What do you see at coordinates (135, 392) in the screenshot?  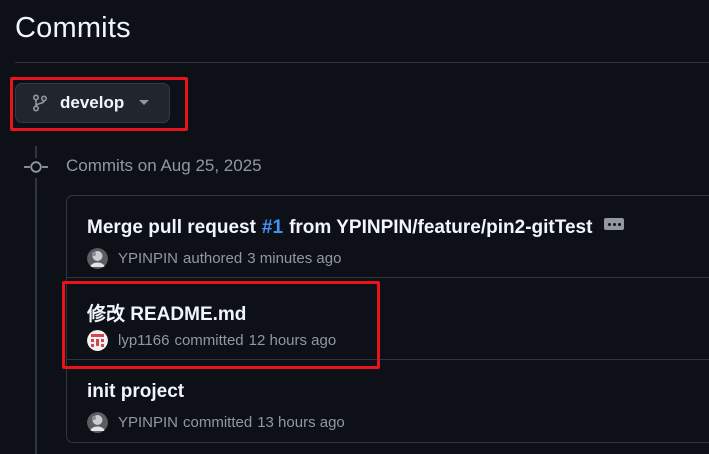 I see `commit-title: init project` at bounding box center [135, 392].